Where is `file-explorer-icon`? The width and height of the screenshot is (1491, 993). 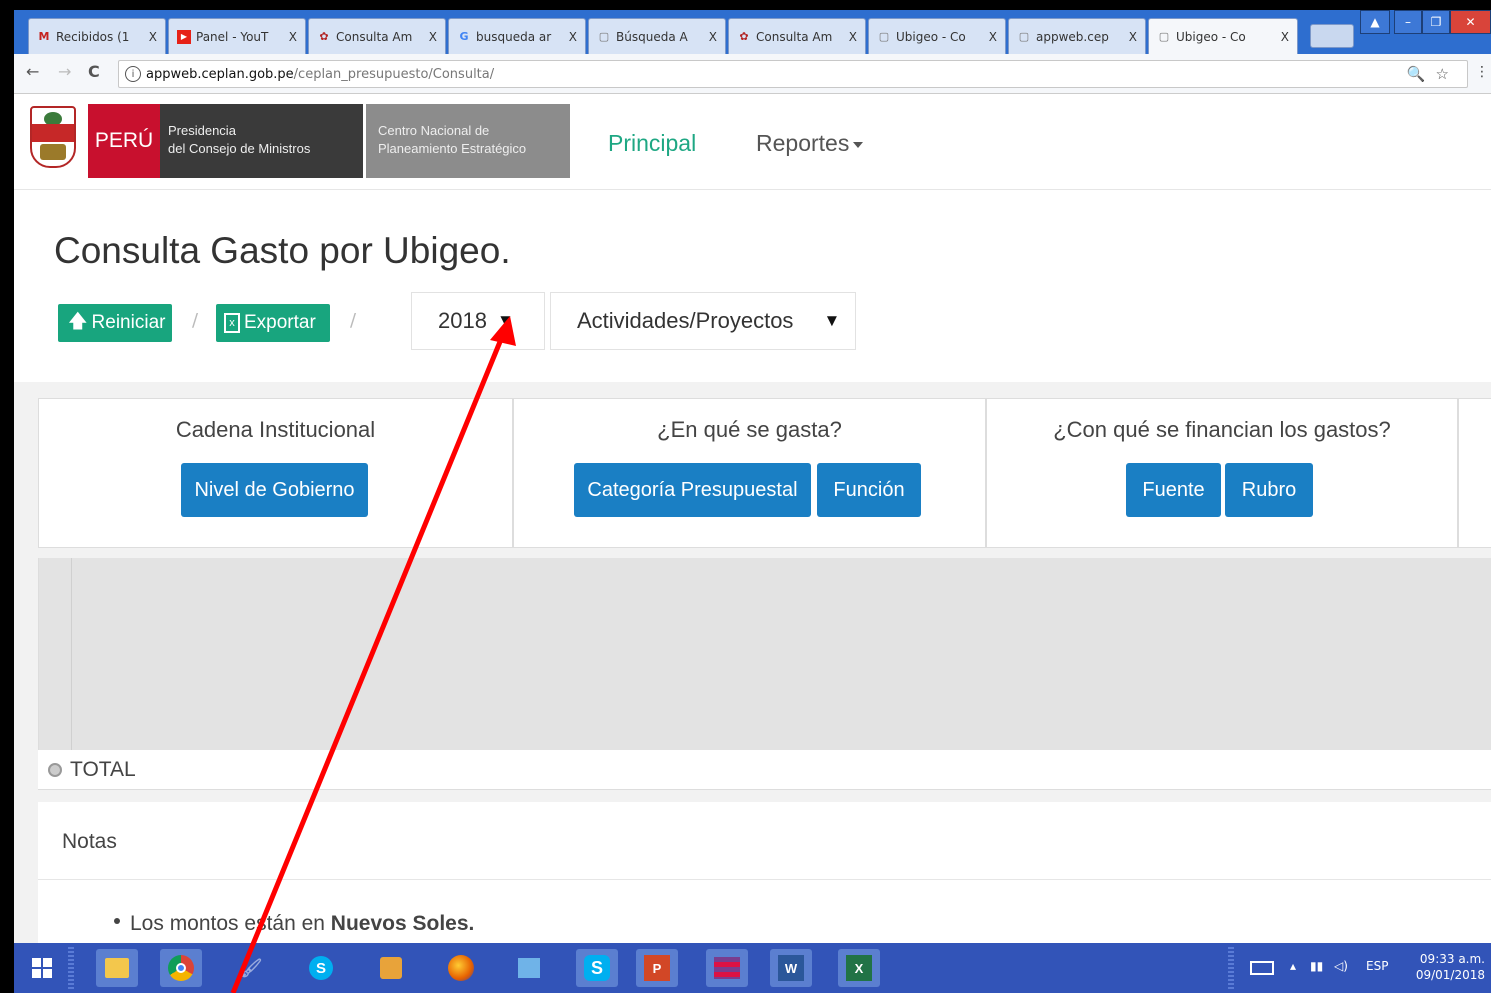 file-explorer-icon is located at coordinates (117, 968).